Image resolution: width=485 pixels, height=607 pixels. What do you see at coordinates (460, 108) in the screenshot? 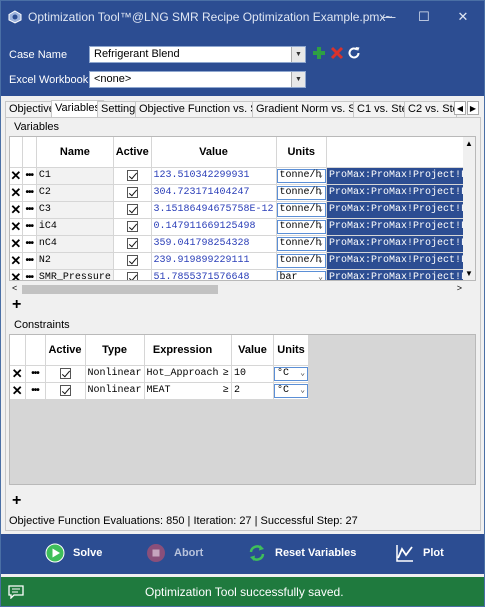
I see `tab-scroll-left-icon: ◀` at bounding box center [460, 108].